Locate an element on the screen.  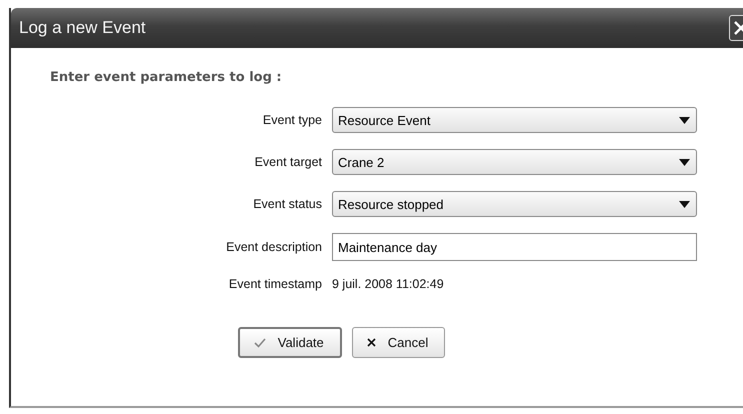
field-label: Event timestamp is located at coordinates (275, 284).